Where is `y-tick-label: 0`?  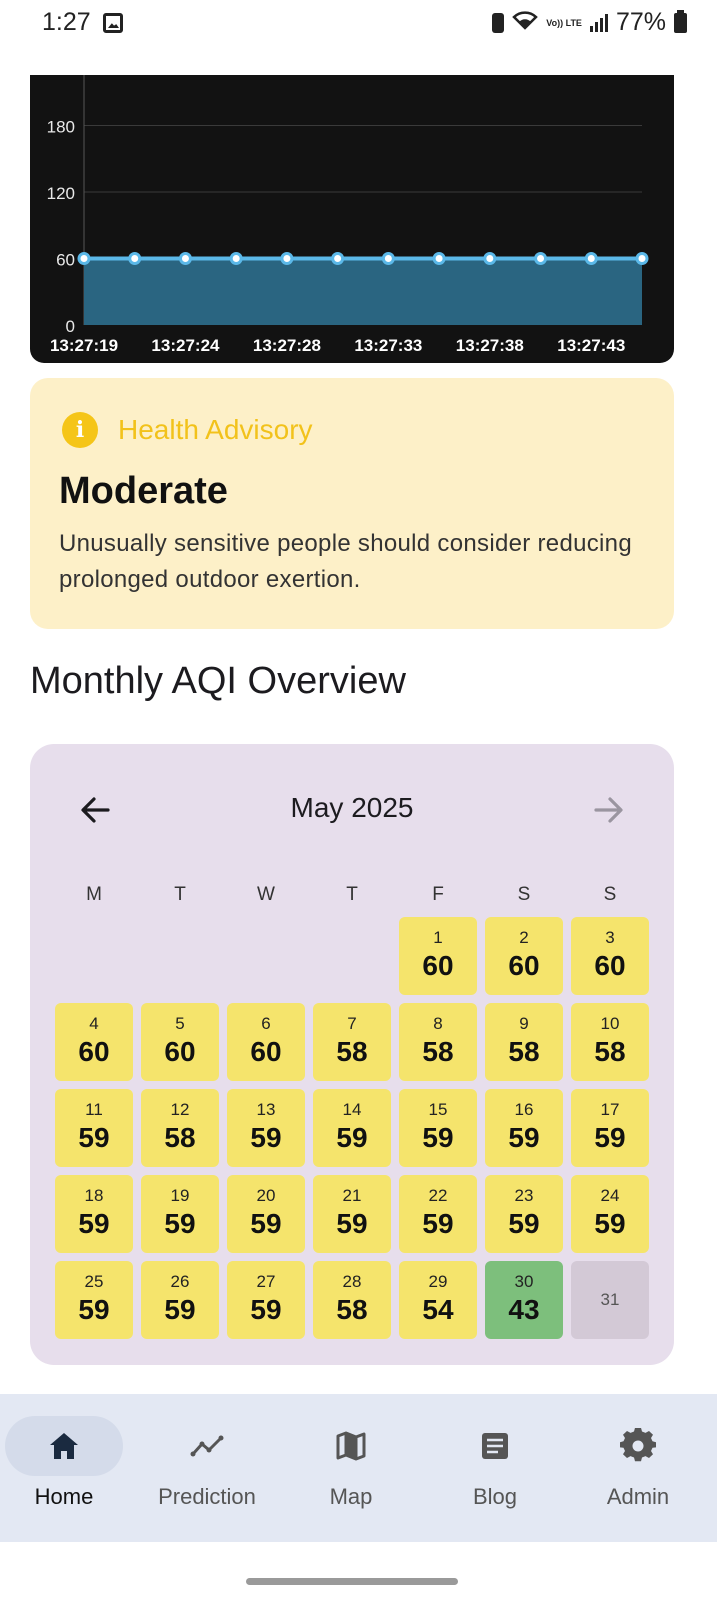 y-tick-label: 0 is located at coordinates (70, 326).